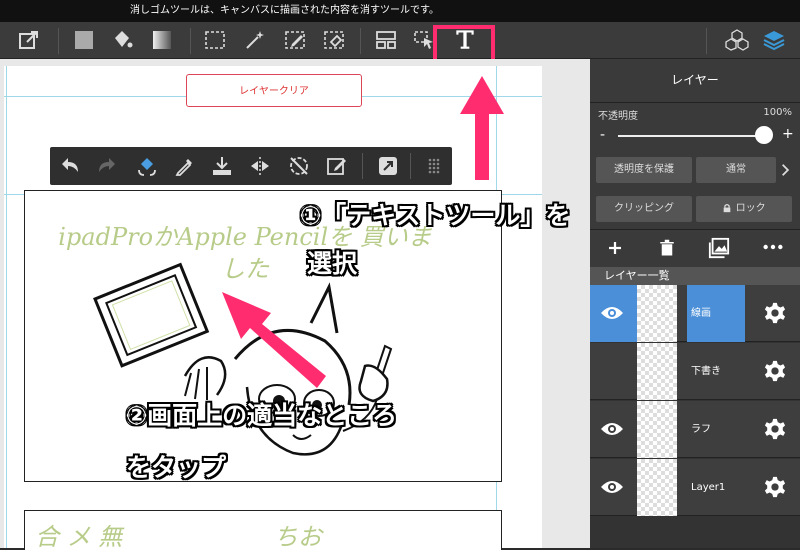 This screenshot has height=550, width=800. What do you see at coordinates (260, 166) in the screenshot?
I see `flip-icon` at bounding box center [260, 166].